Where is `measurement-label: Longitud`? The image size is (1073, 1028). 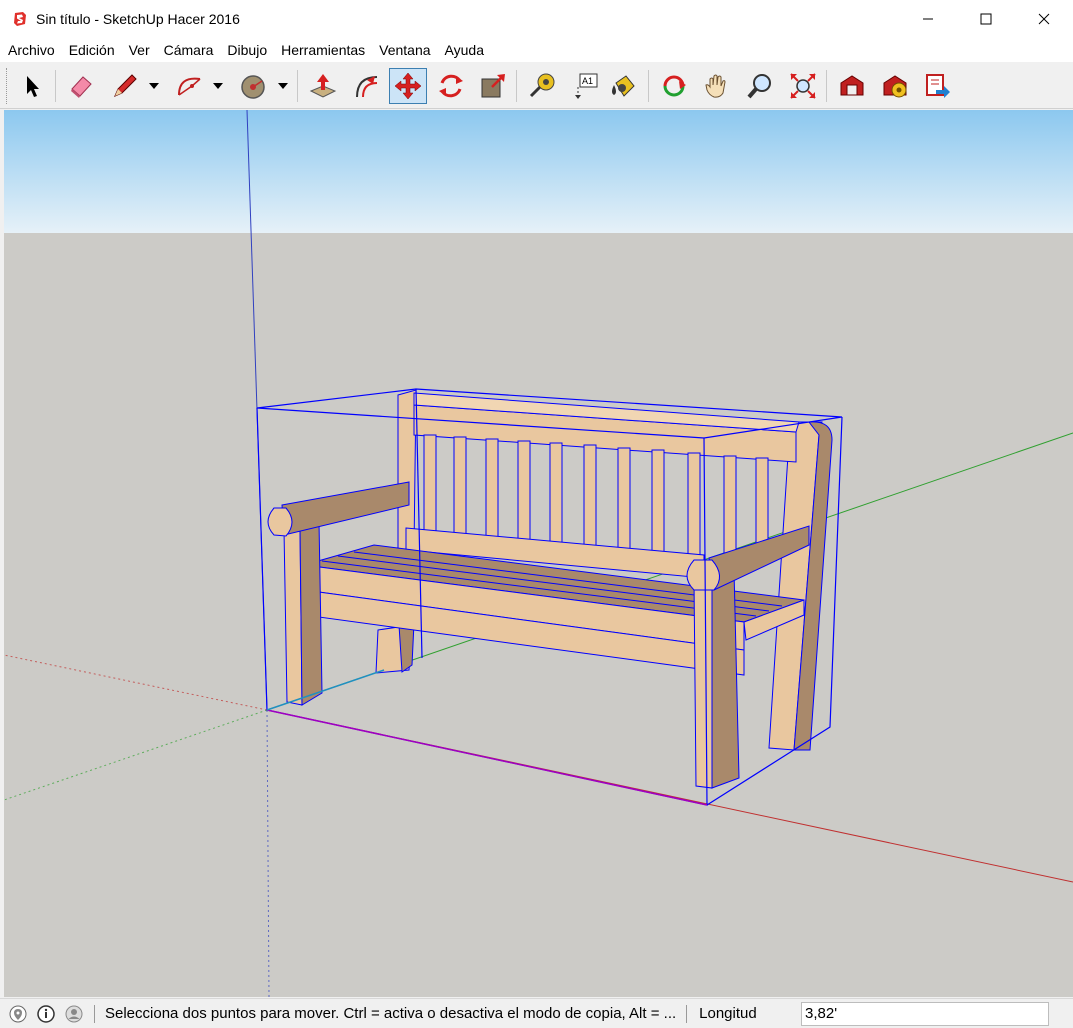 measurement-label: Longitud is located at coordinates (728, 1013).